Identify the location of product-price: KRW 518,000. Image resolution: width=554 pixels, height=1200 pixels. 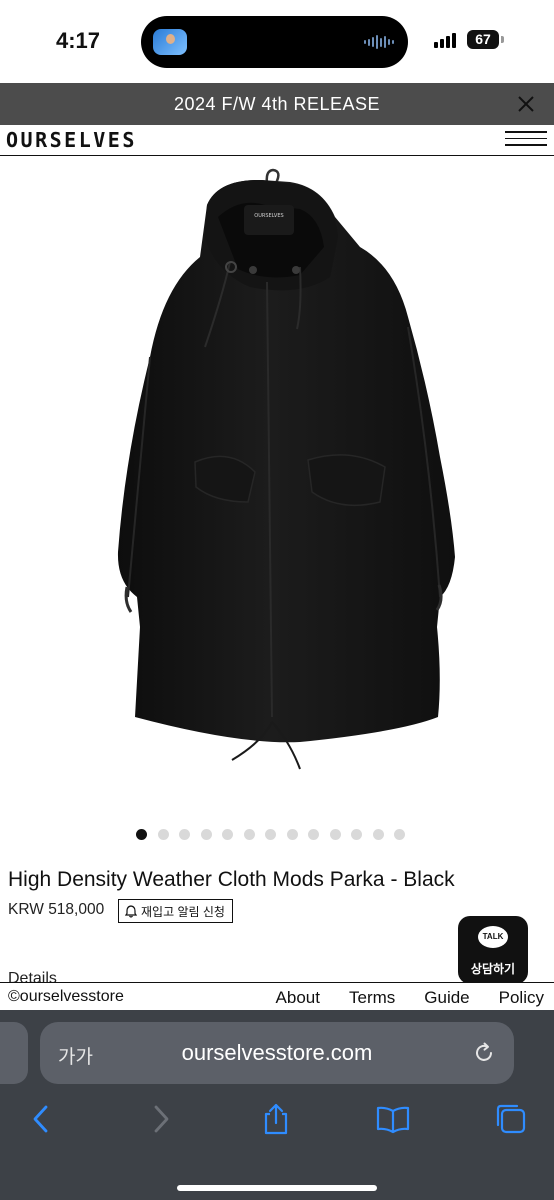
(56, 909).